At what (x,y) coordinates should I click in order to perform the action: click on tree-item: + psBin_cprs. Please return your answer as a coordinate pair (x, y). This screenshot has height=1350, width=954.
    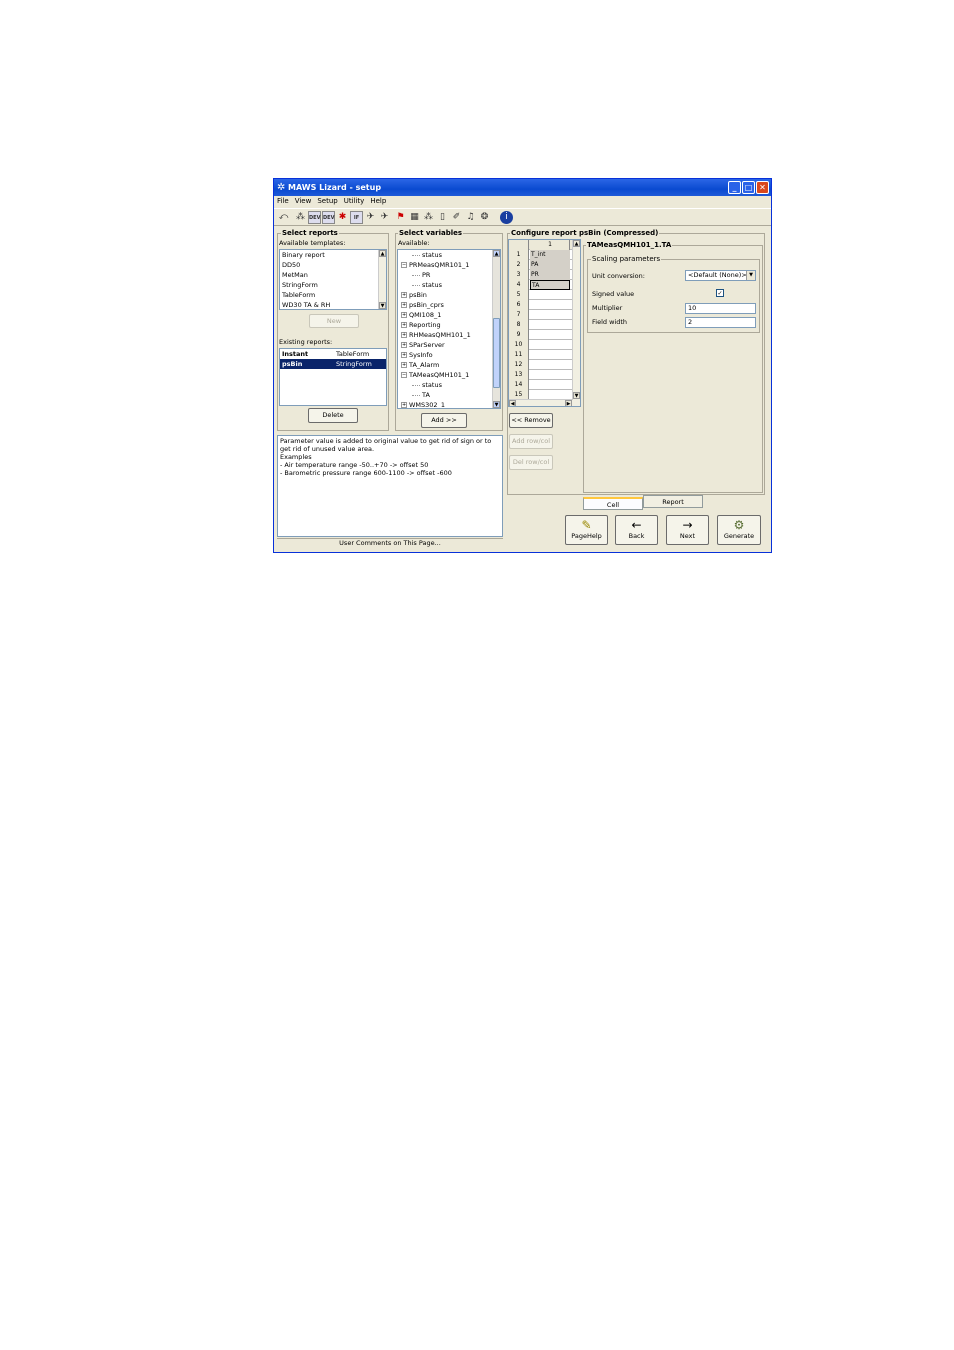
    Looking at the image, I should click on (449, 305).